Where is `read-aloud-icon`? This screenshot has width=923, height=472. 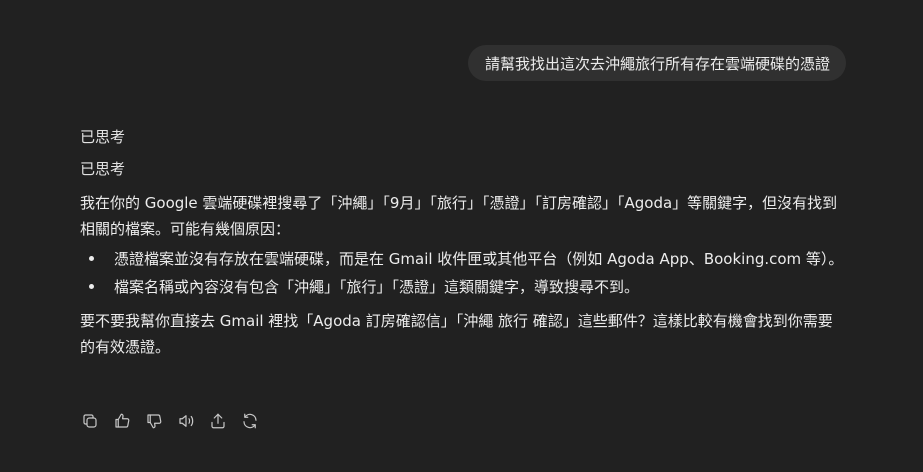
read-aloud-icon is located at coordinates (185, 420).